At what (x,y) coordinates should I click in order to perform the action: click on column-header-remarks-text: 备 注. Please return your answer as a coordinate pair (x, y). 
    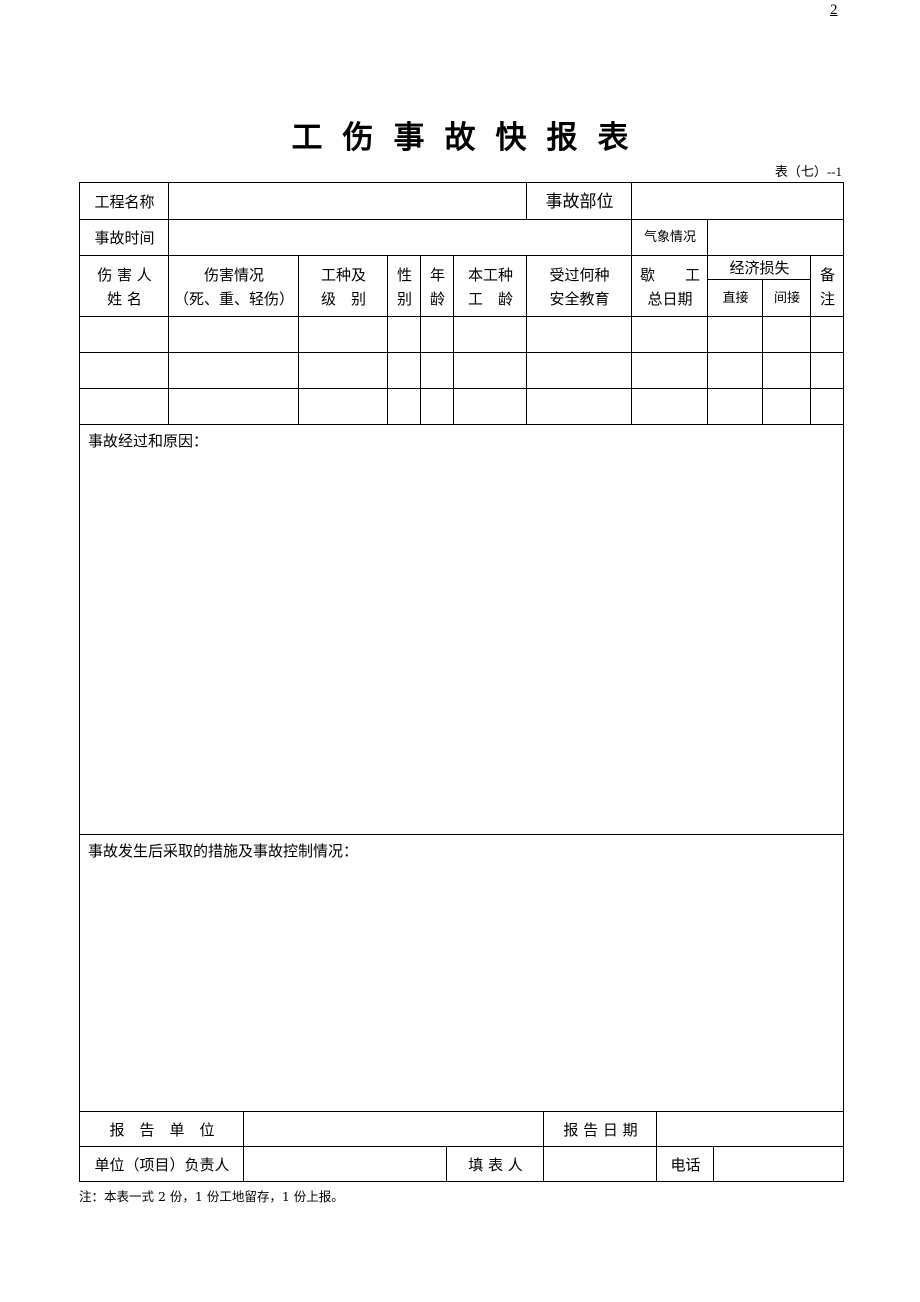
    Looking at the image, I should click on (827, 286).